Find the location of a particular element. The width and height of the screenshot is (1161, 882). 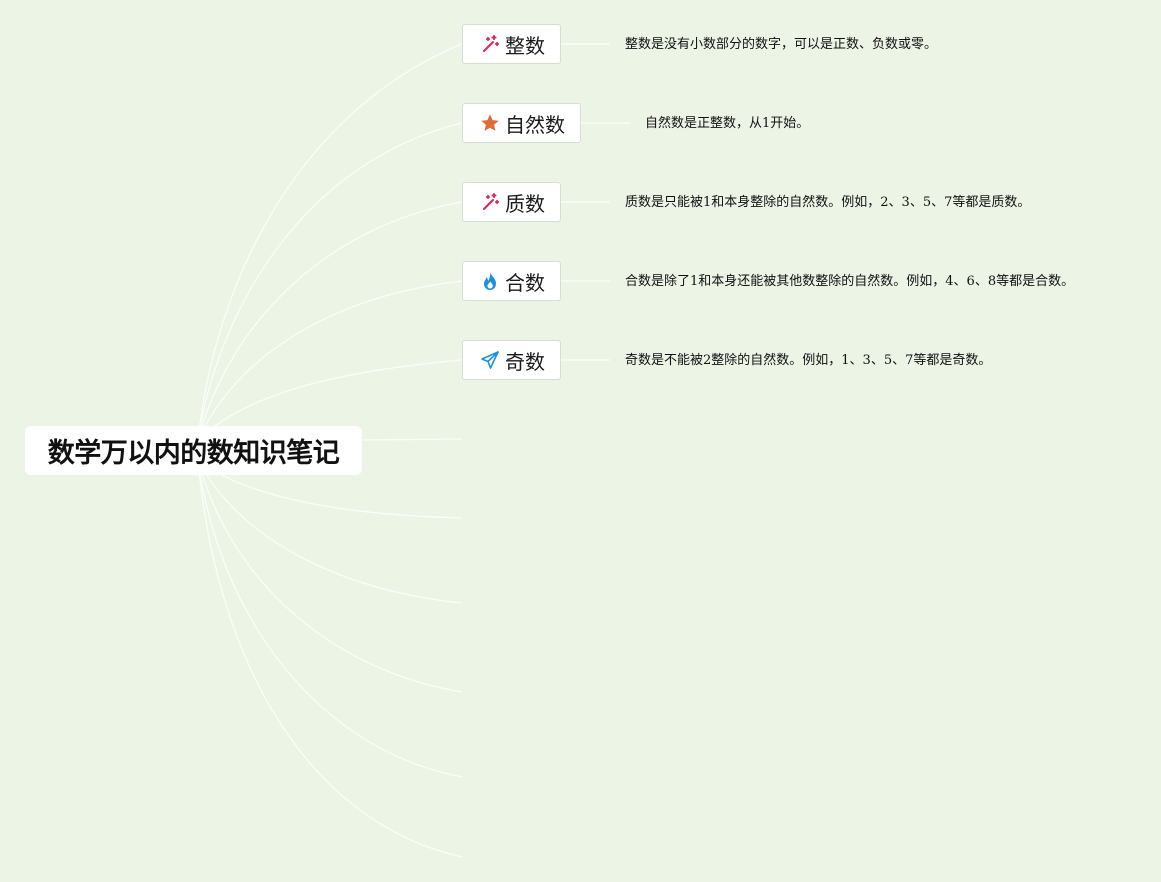

fire-icon is located at coordinates (490, 281).